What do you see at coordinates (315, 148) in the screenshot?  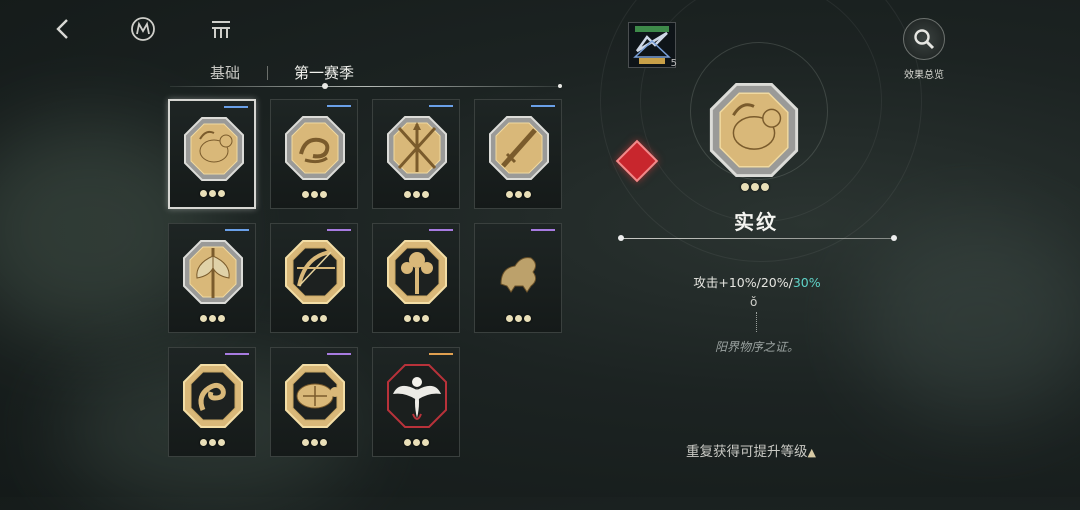 I see `dragon-emblem-icon` at bounding box center [315, 148].